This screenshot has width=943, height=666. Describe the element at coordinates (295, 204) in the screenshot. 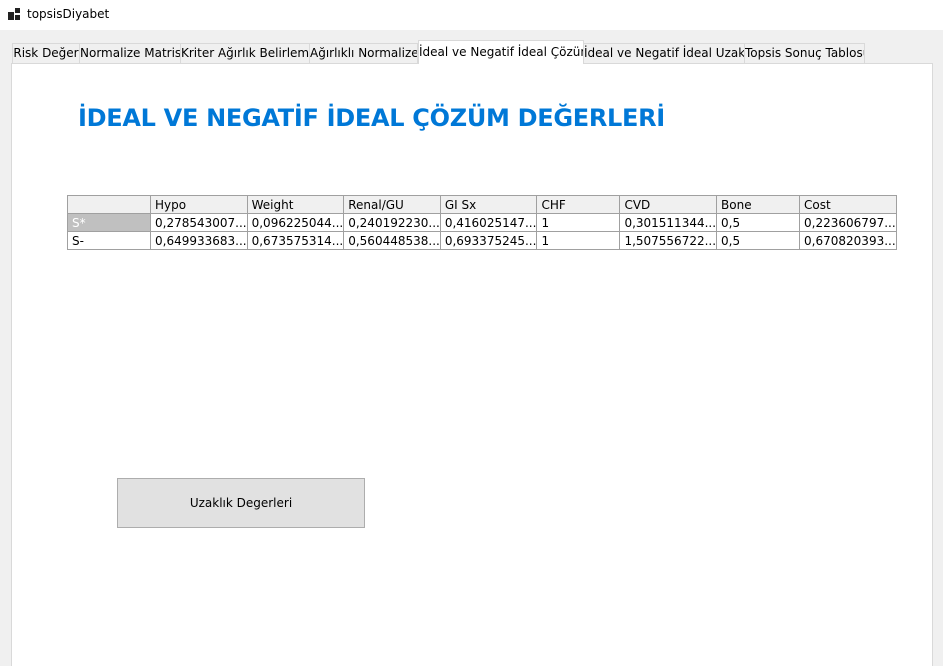

I see `column-header-weight: Weight` at that location.